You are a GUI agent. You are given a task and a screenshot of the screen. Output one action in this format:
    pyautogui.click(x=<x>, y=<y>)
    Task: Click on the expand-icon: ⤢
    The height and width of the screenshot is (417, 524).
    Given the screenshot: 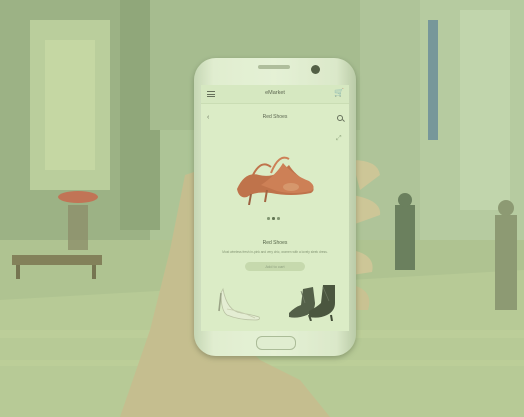 What is the action you would take?
    pyautogui.click(x=339, y=139)
    